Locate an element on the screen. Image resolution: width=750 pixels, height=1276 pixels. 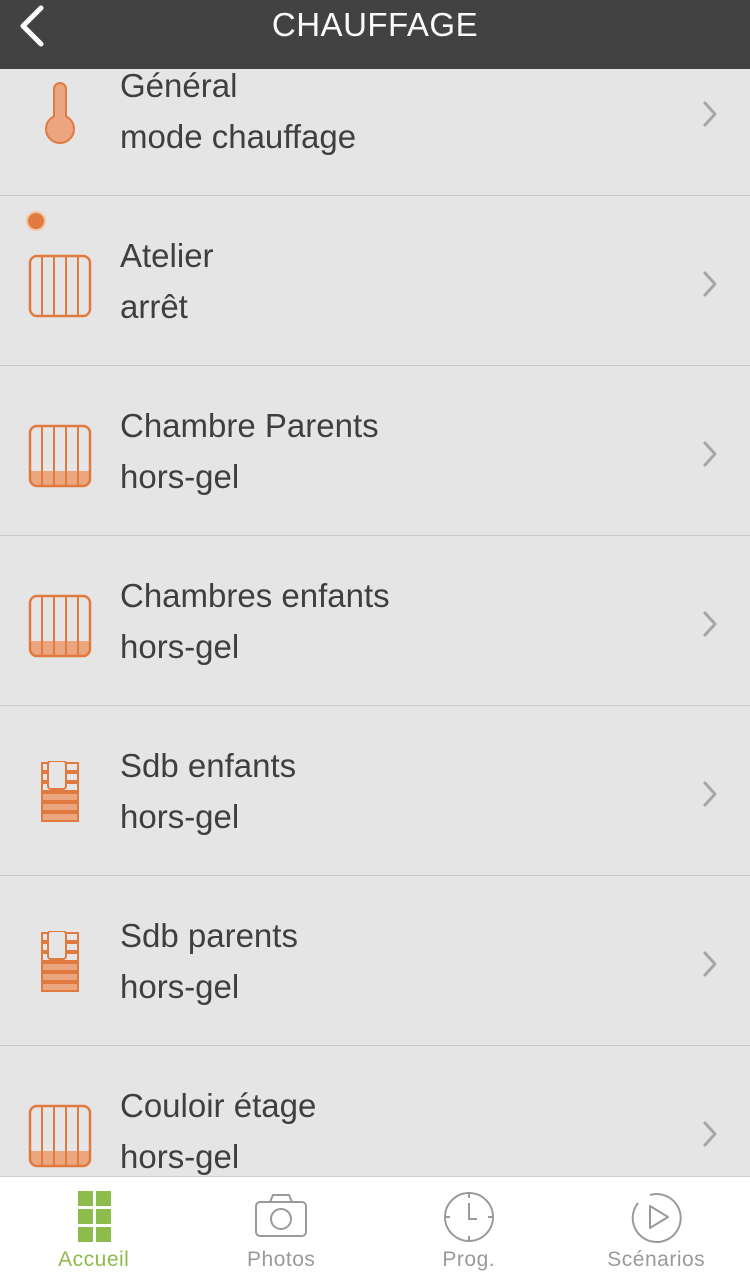
tab-label: Scénarios is located at coordinates (656, 1260).